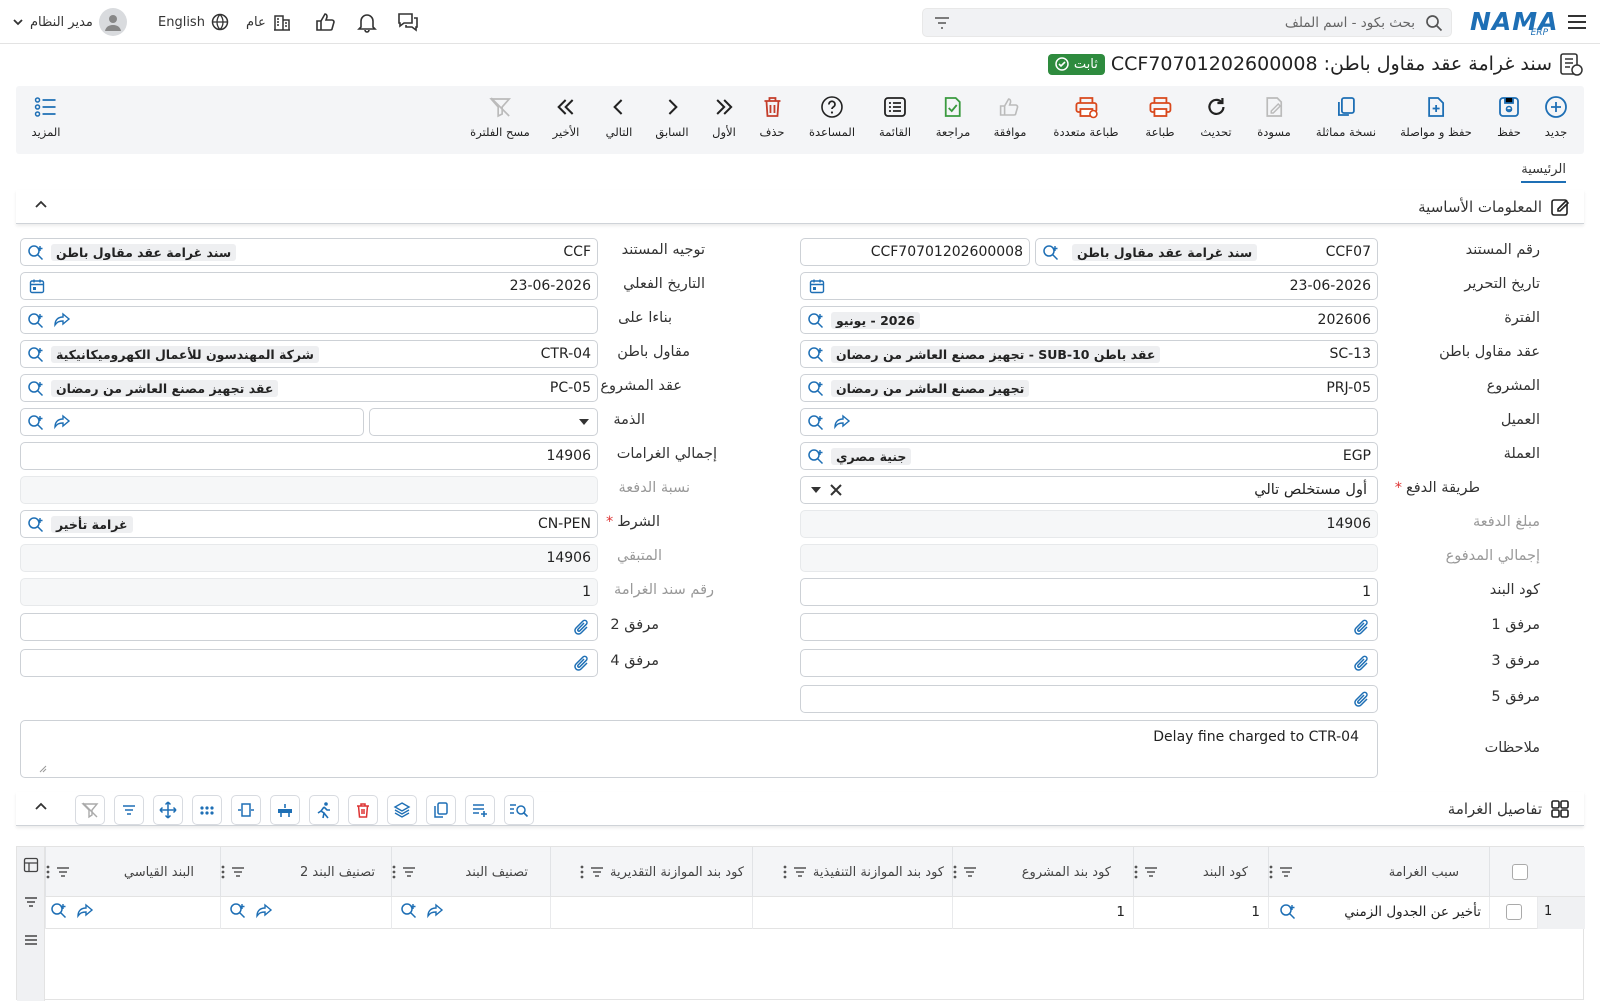 Image resolution: width=1600 pixels, height=1001 pixels. I want to click on grid-insert-row-button, so click(285, 810).